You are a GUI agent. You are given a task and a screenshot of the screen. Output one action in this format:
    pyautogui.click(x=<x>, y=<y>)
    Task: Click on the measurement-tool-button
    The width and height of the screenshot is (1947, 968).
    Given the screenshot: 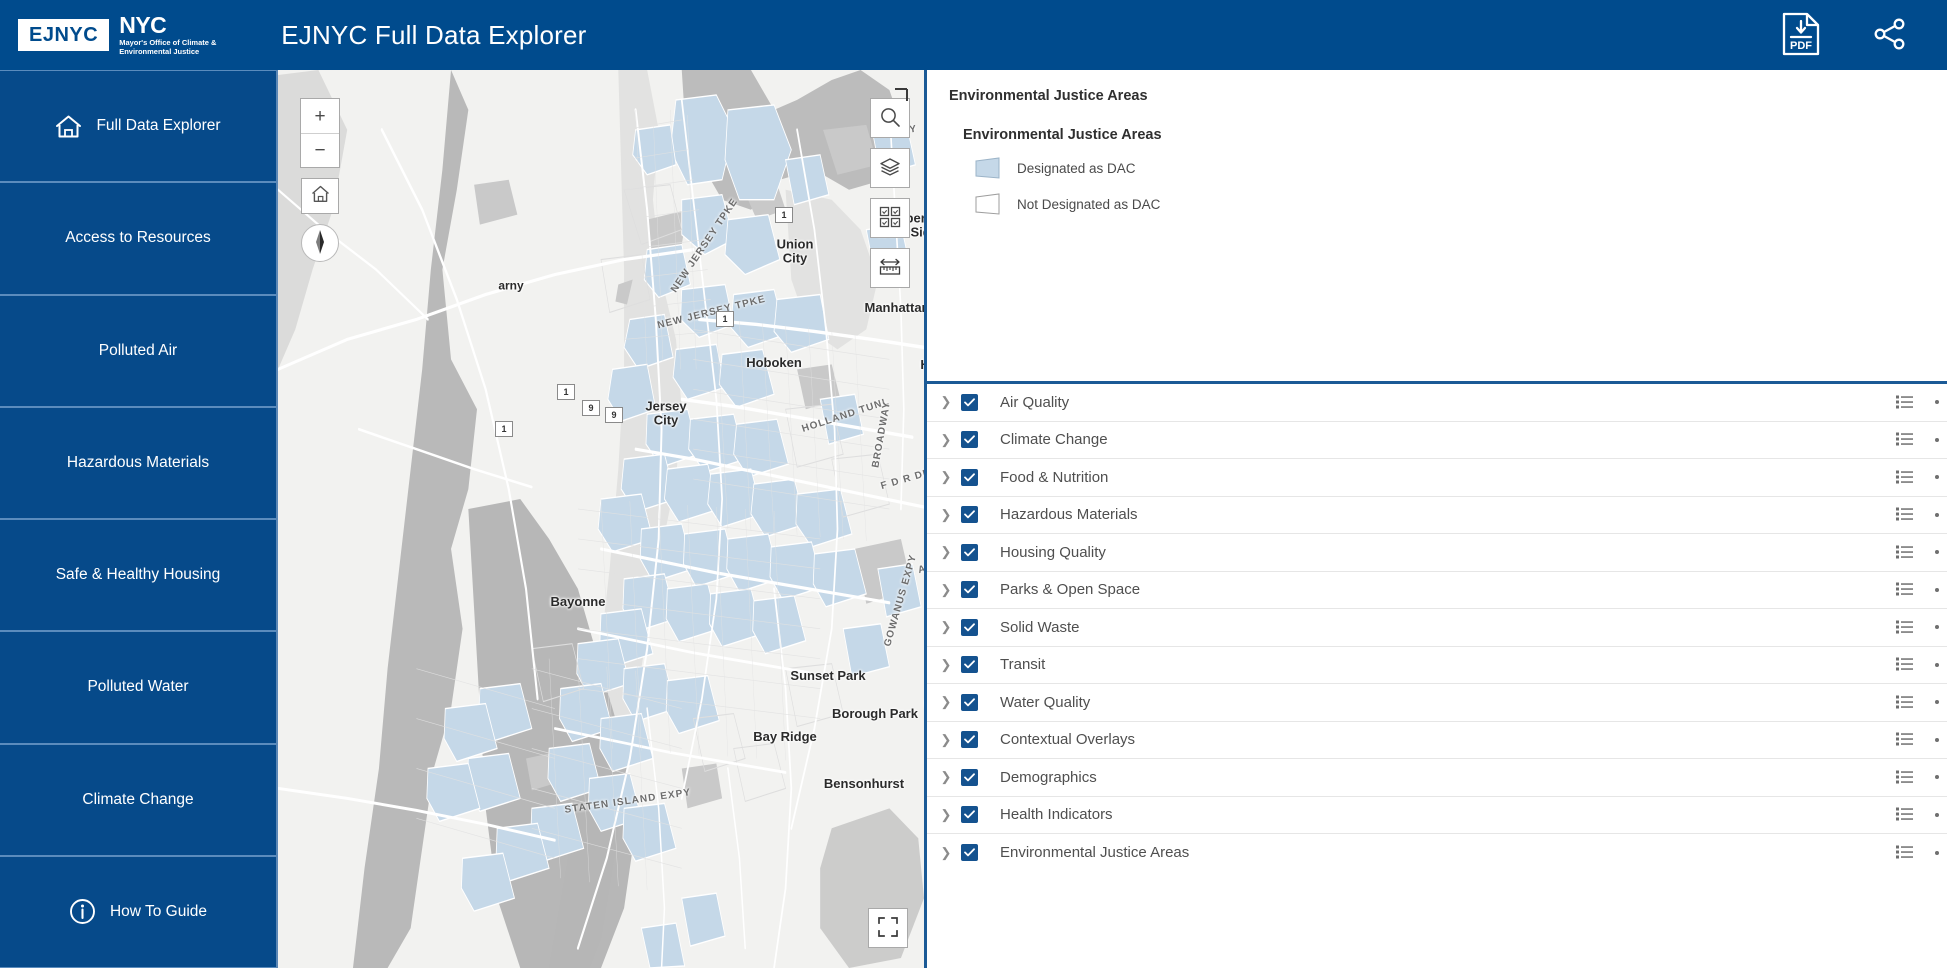 What is the action you would take?
    pyautogui.click(x=890, y=268)
    